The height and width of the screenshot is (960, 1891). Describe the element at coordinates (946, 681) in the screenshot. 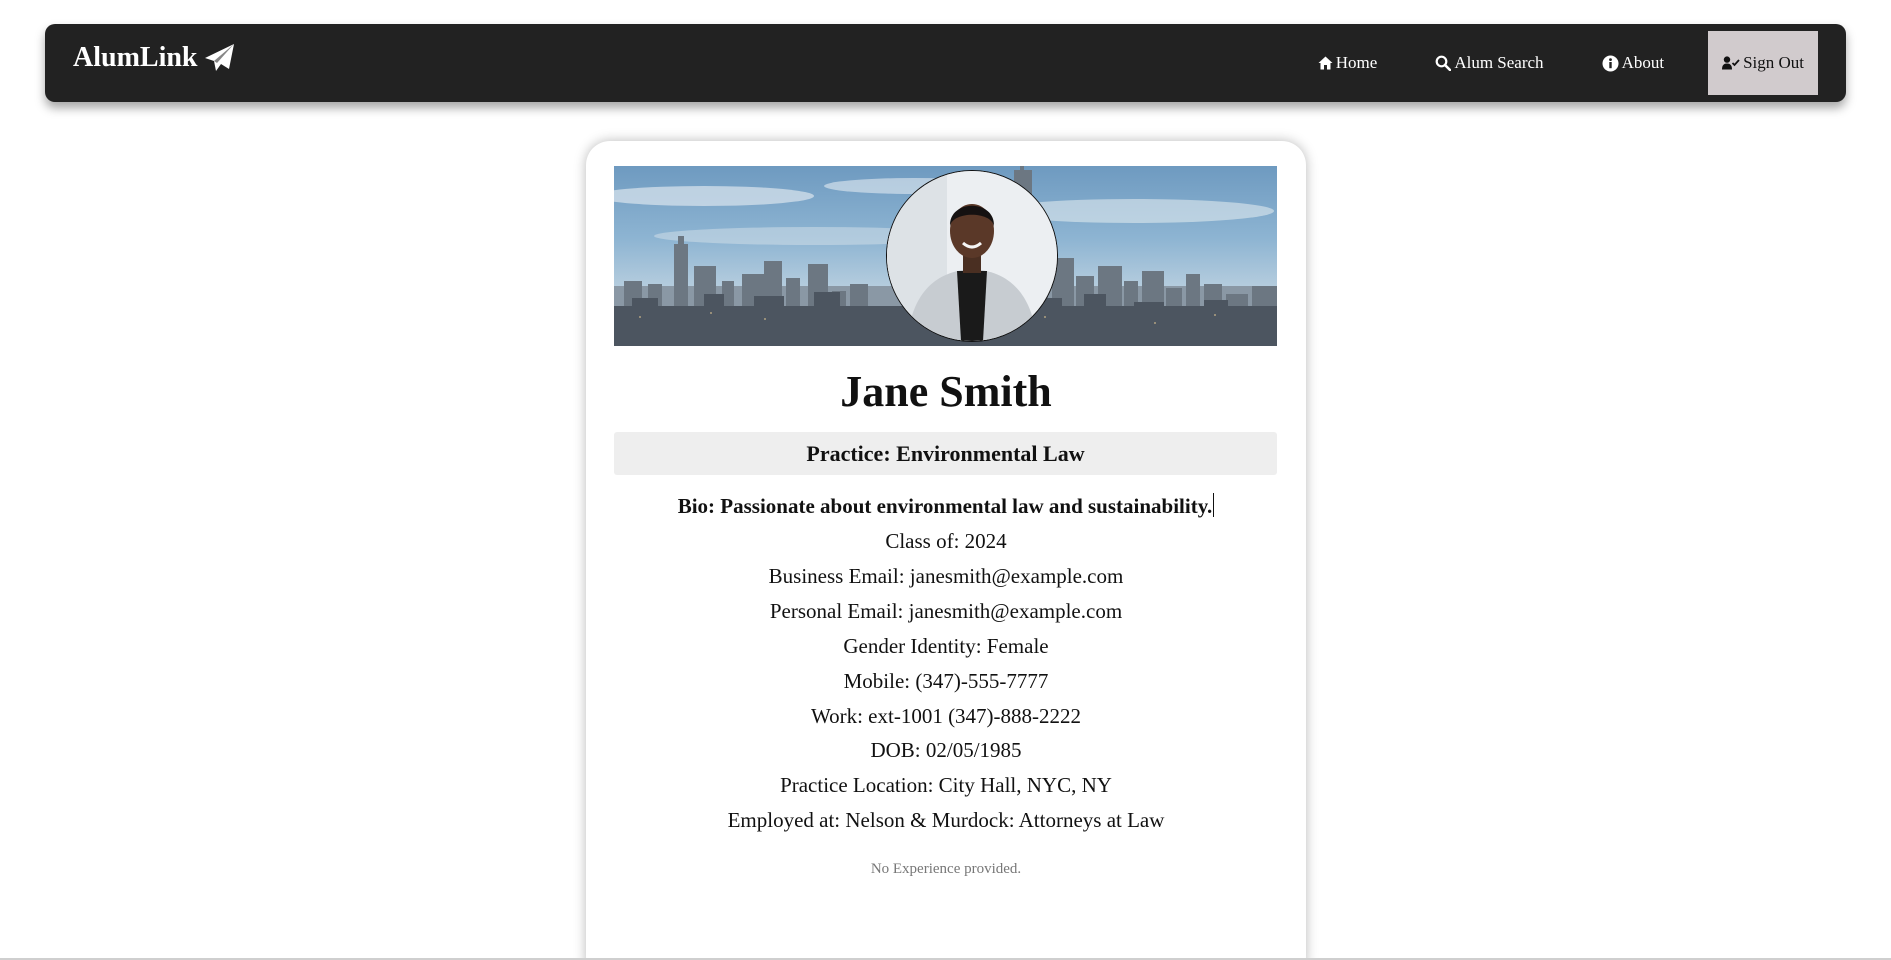

I see `mobile-phone: Mobile: (347)-555-7777` at that location.